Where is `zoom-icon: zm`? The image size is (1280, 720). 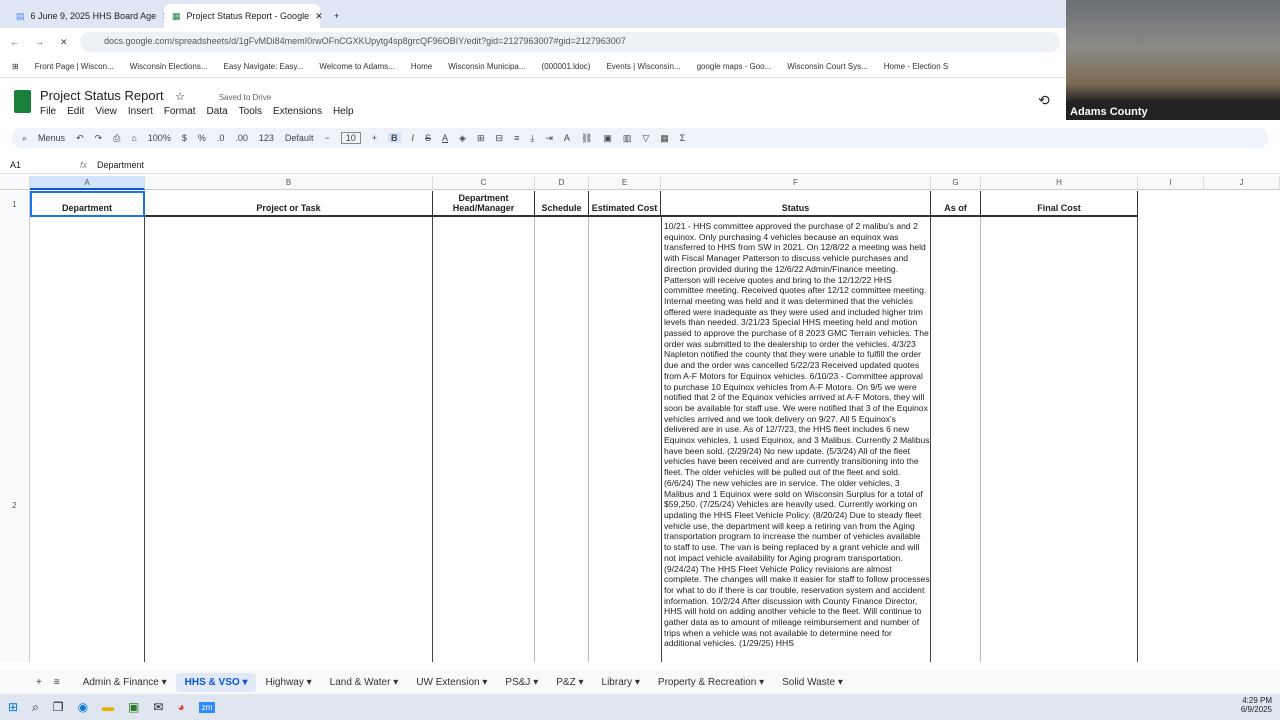 zoom-icon: zm is located at coordinates (207, 707).